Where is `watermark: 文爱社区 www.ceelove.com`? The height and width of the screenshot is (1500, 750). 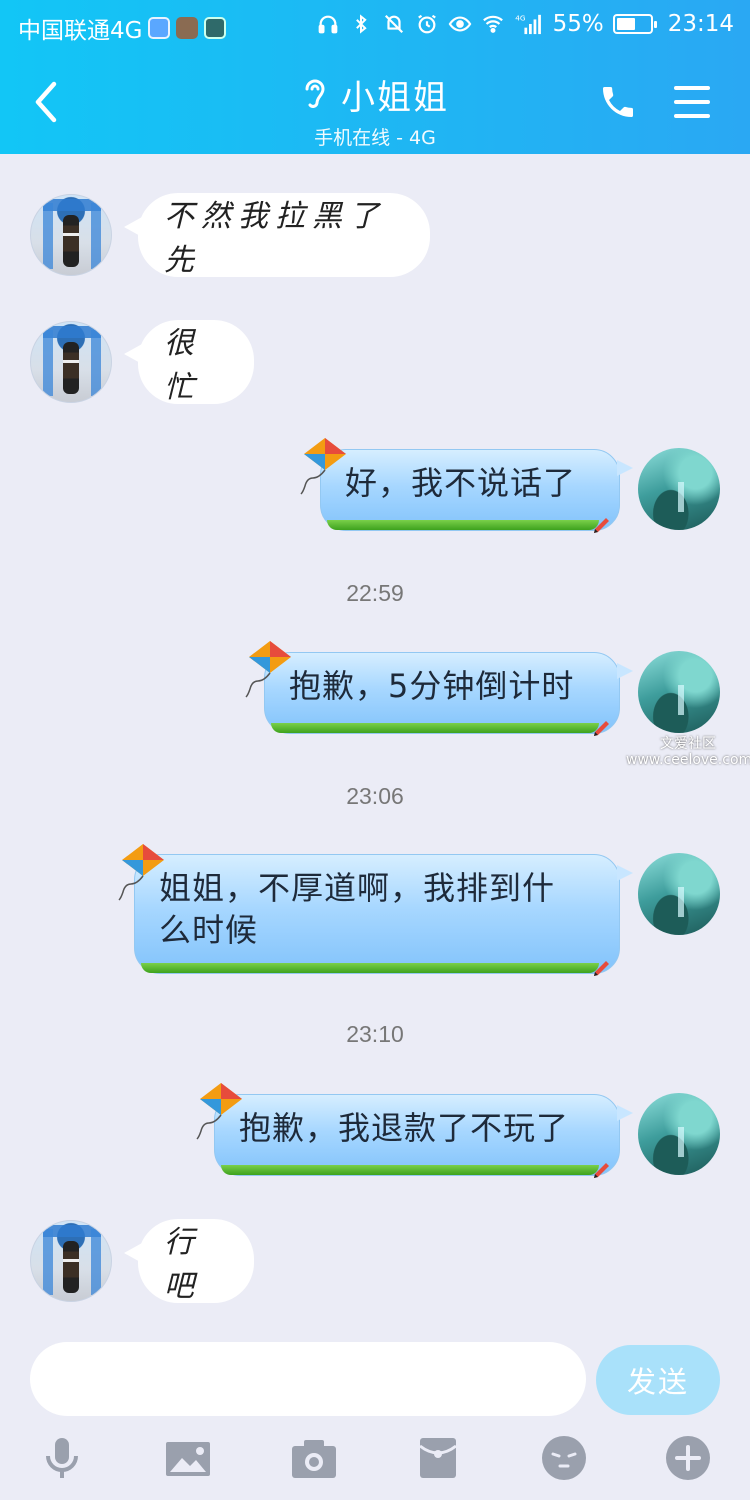
watermark: 文爱社区 www.ceelove.com is located at coordinates (688, 752).